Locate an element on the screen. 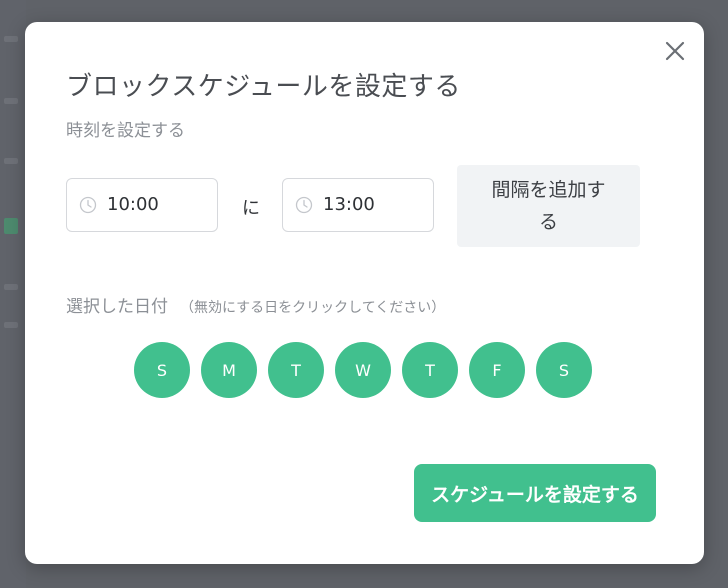 Image resolution: width=728 pixels, height=588 pixels. day-toggle-friday: F is located at coordinates (497, 370).